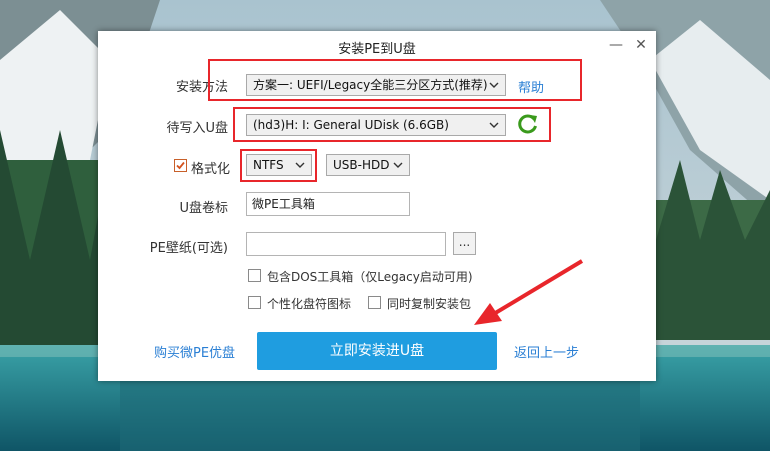 The height and width of the screenshot is (451, 770). What do you see at coordinates (328, 204) in the screenshot?
I see `volume-label-input: 微PE工具箱` at bounding box center [328, 204].